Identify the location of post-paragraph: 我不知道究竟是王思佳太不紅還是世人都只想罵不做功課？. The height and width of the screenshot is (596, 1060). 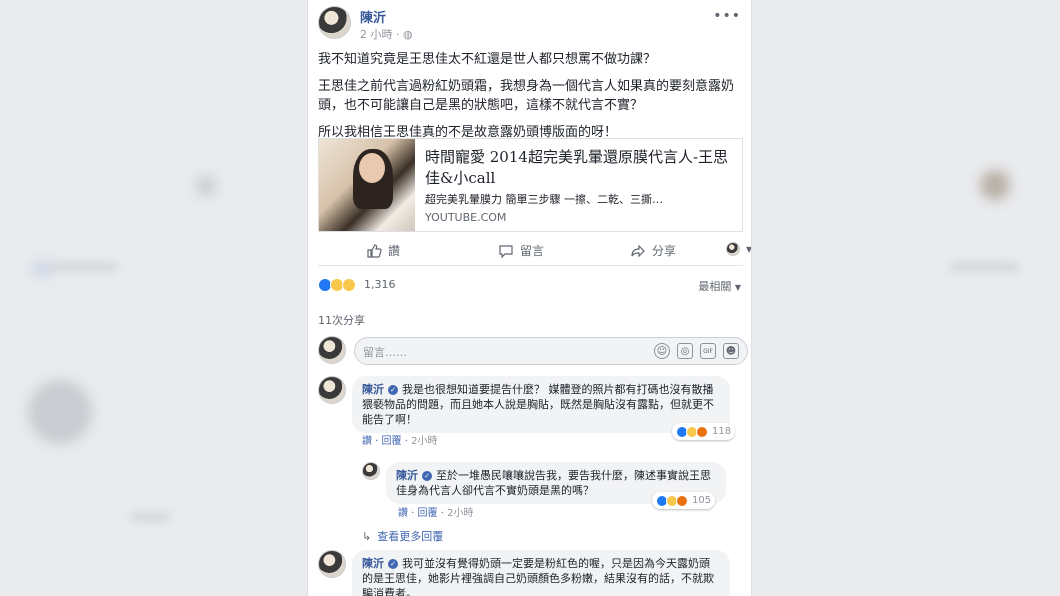
(487, 59).